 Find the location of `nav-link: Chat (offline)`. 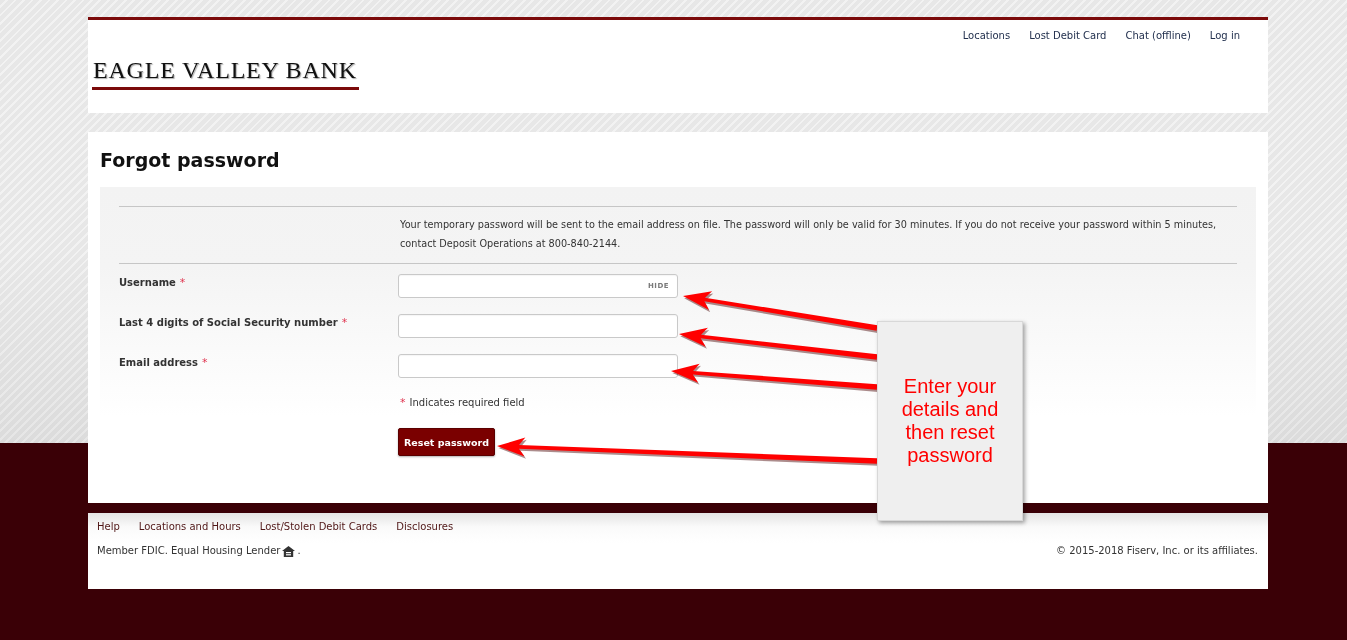

nav-link: Chat (offline) is located at coordinates (1158, 36).